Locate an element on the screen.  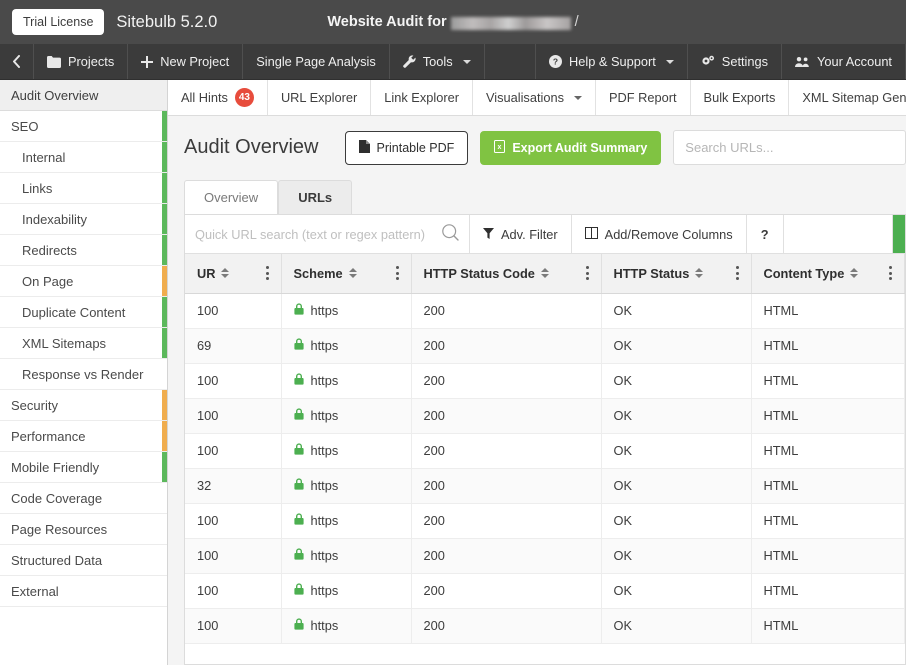
sidebar-item-label: Code Coverage is located at coordinates (57, 498).